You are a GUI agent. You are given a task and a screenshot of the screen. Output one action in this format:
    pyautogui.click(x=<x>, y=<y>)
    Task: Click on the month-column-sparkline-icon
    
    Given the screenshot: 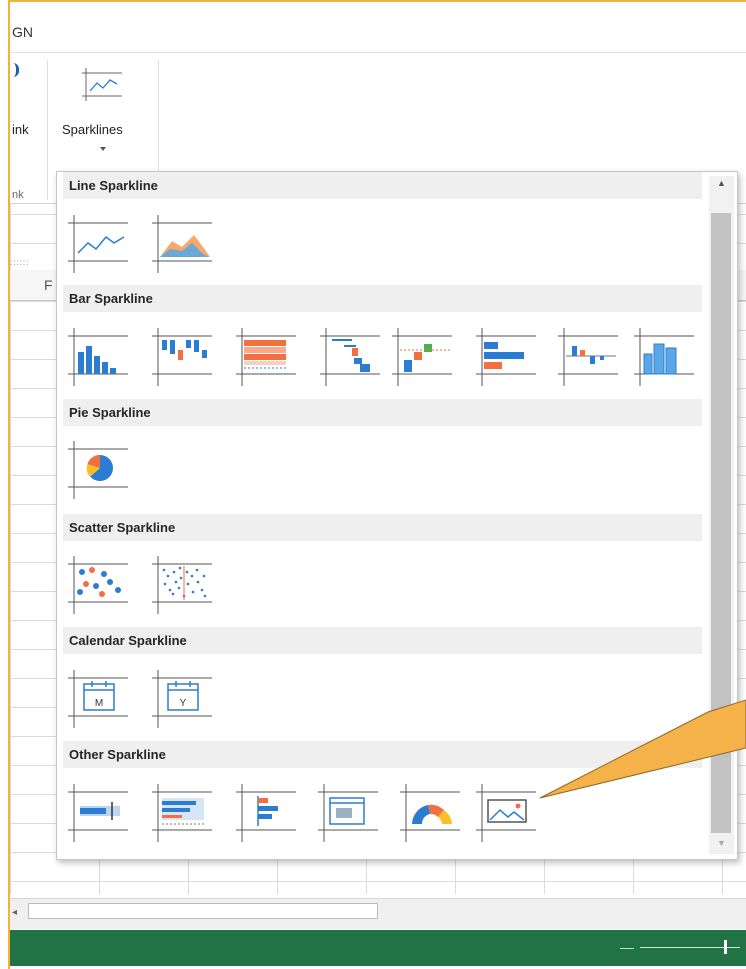 What is the action you would take?
    pyautogui.click(x=664, y=357)
    